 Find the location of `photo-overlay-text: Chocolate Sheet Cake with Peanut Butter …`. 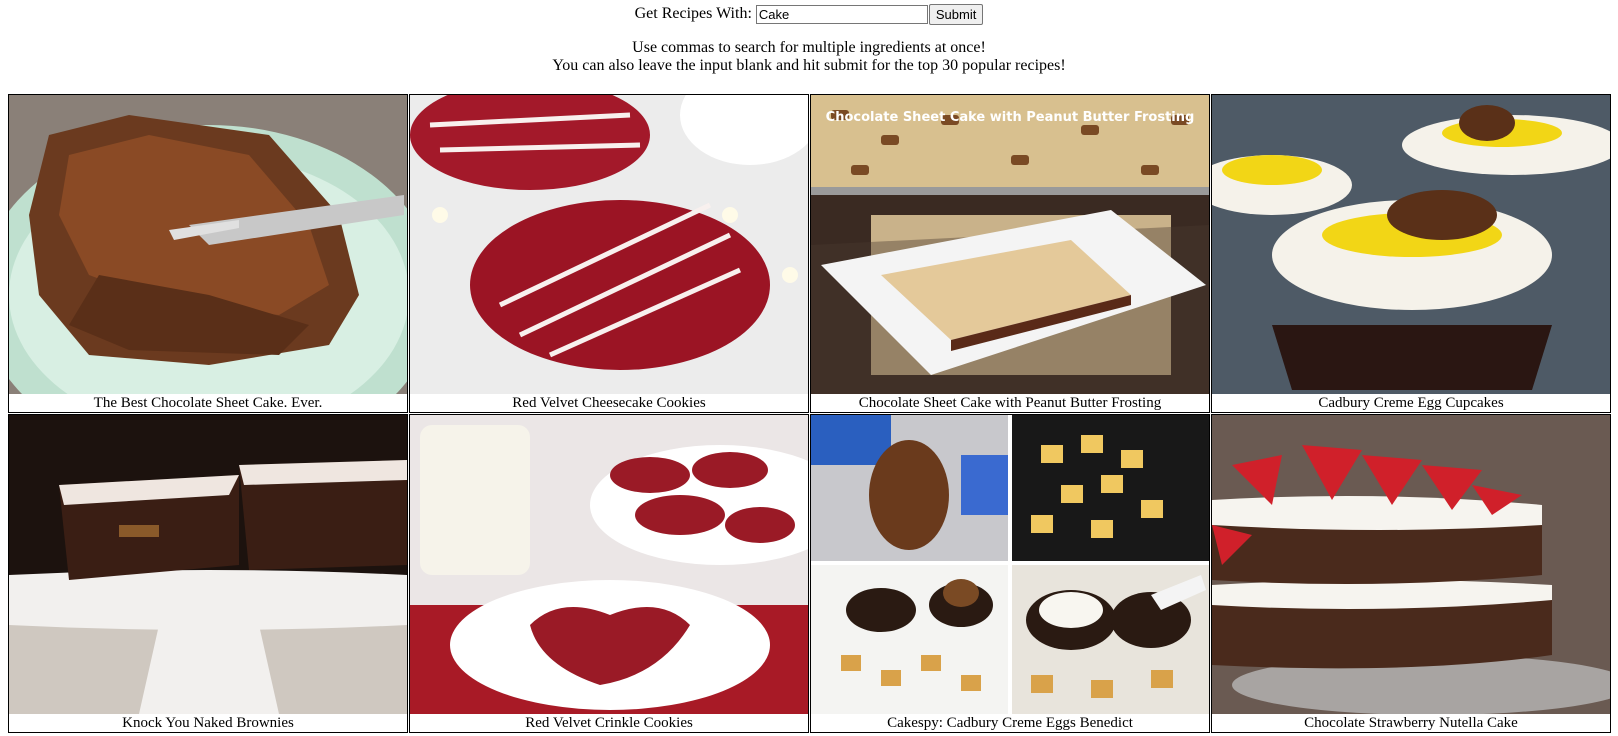

photo-overlay-text: Chocolate Sheet Cake with Peanut Butter … is located at coordinates (1010, 117).